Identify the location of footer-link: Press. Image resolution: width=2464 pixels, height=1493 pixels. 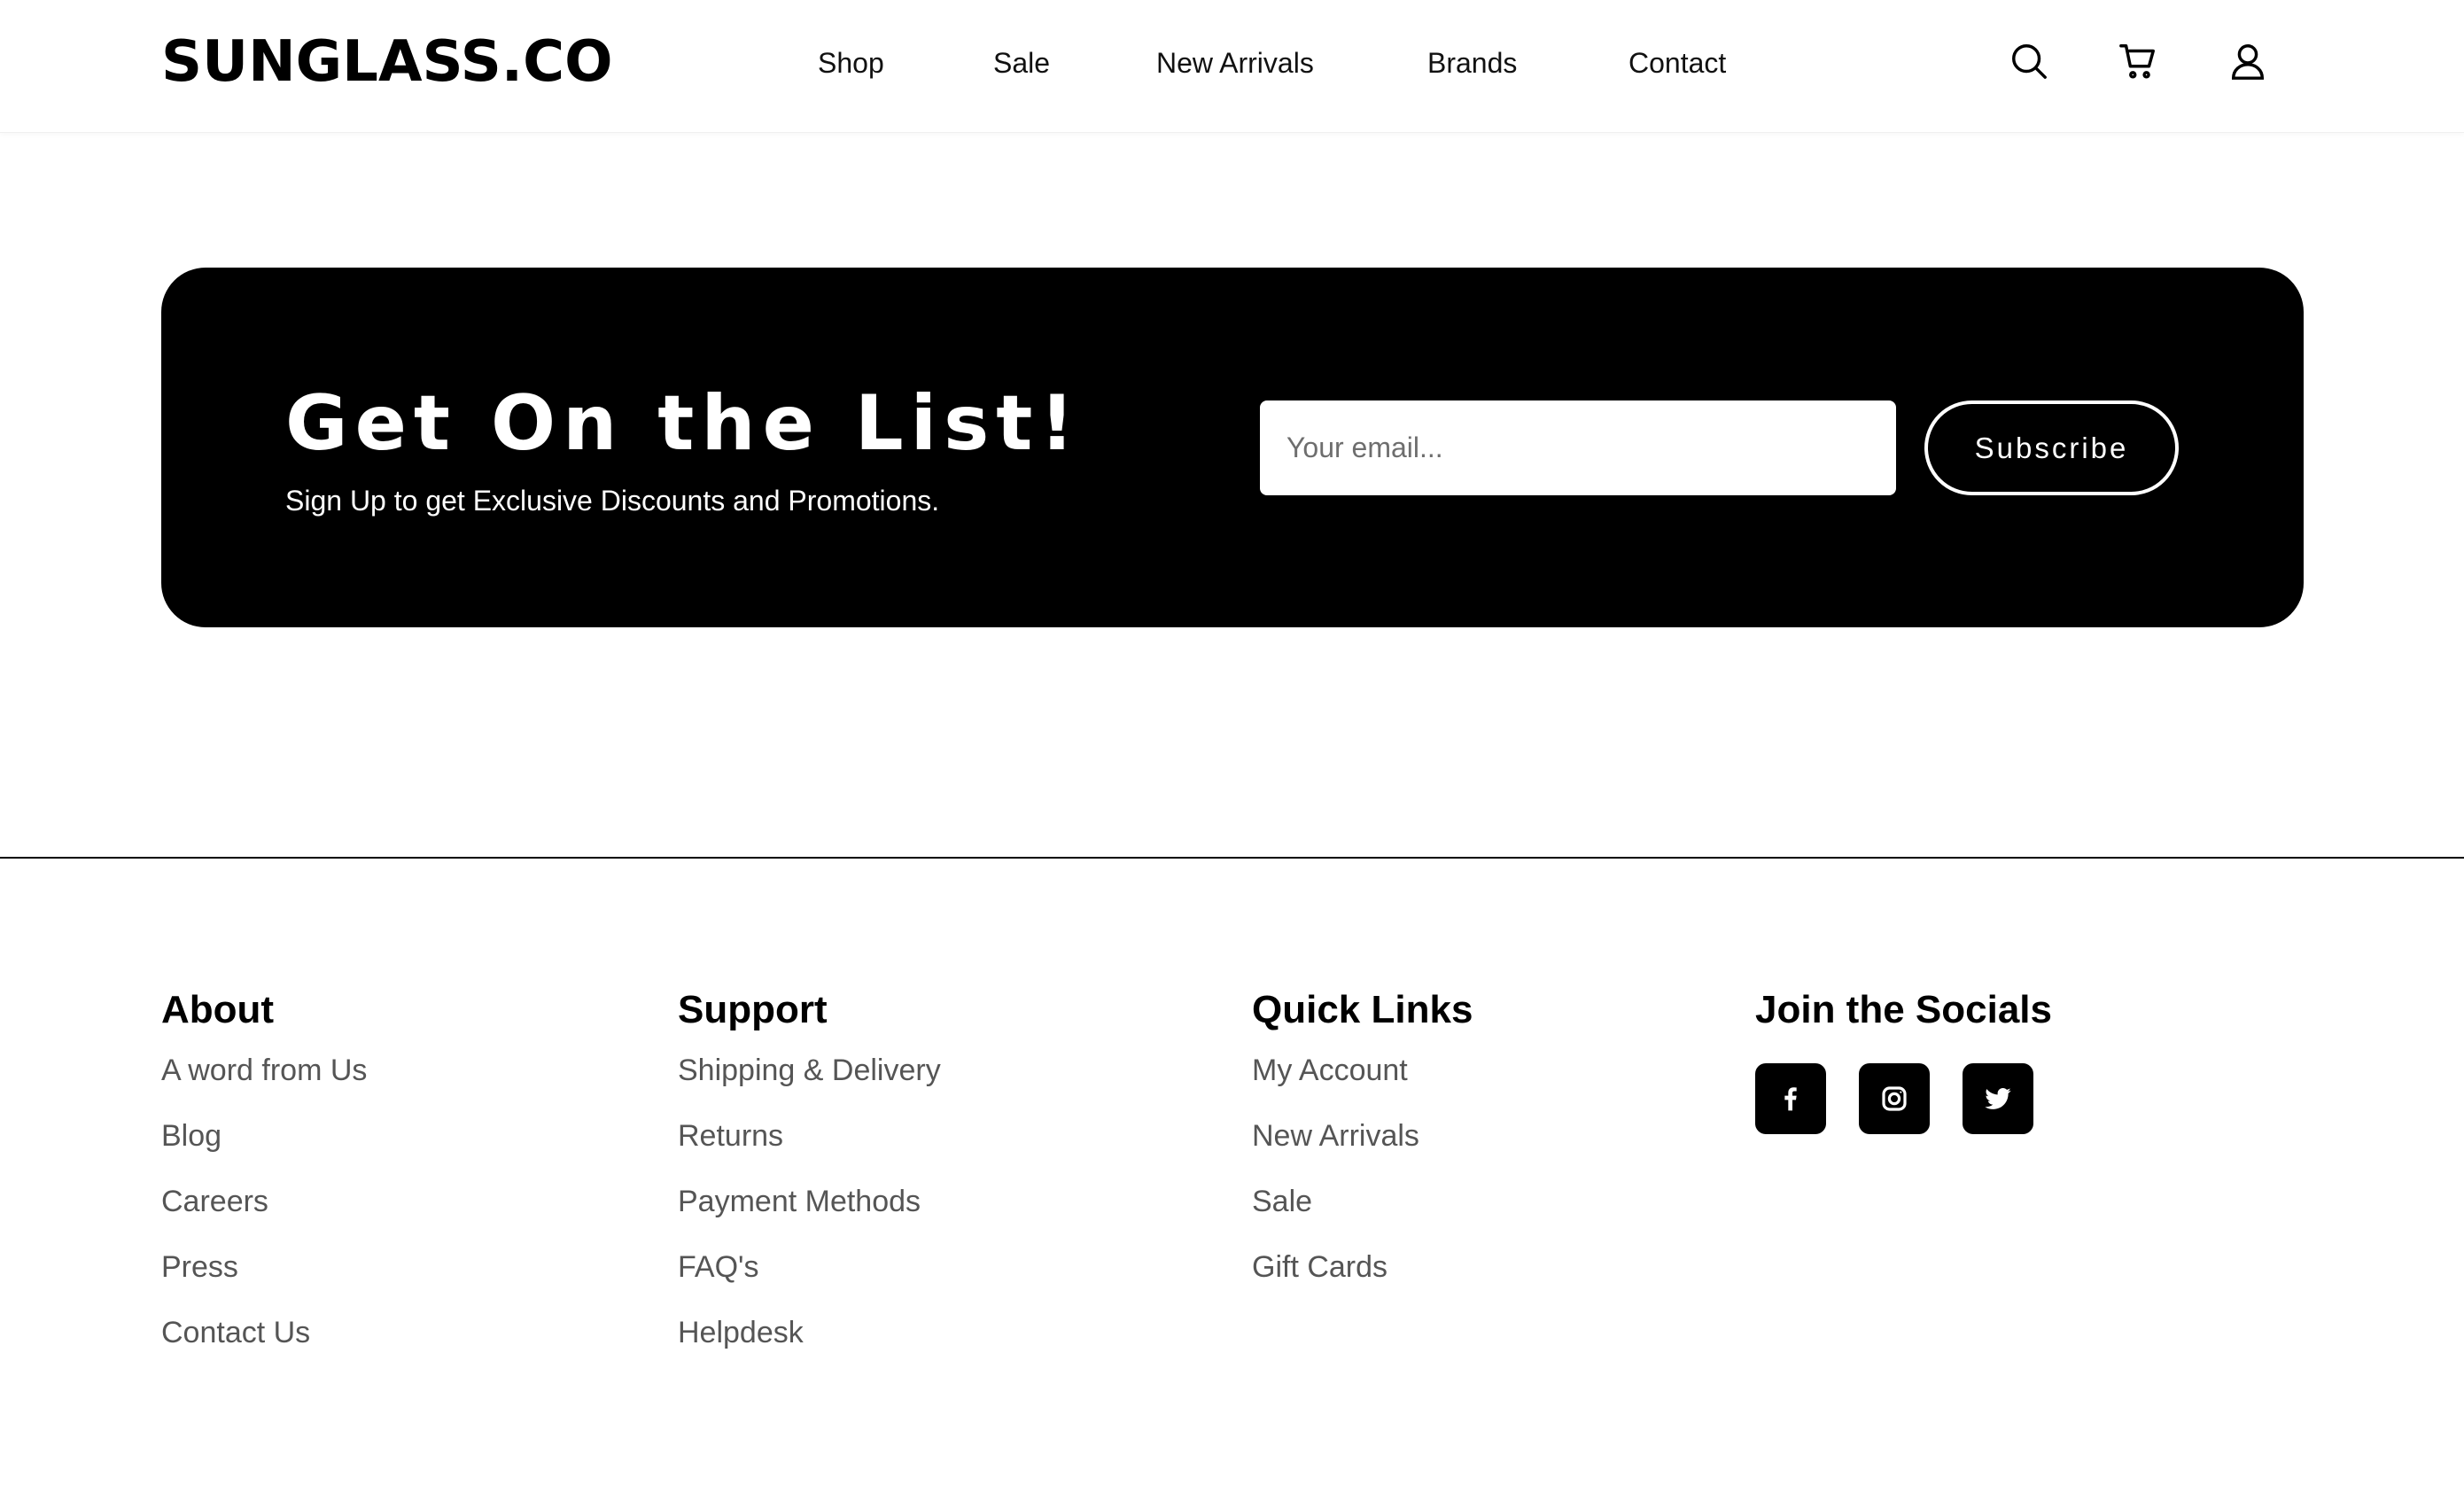
(264, 1267).